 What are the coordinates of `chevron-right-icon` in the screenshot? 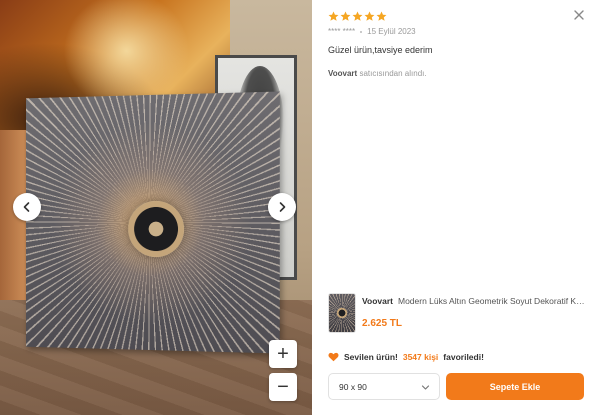 It's located at (282, 207).